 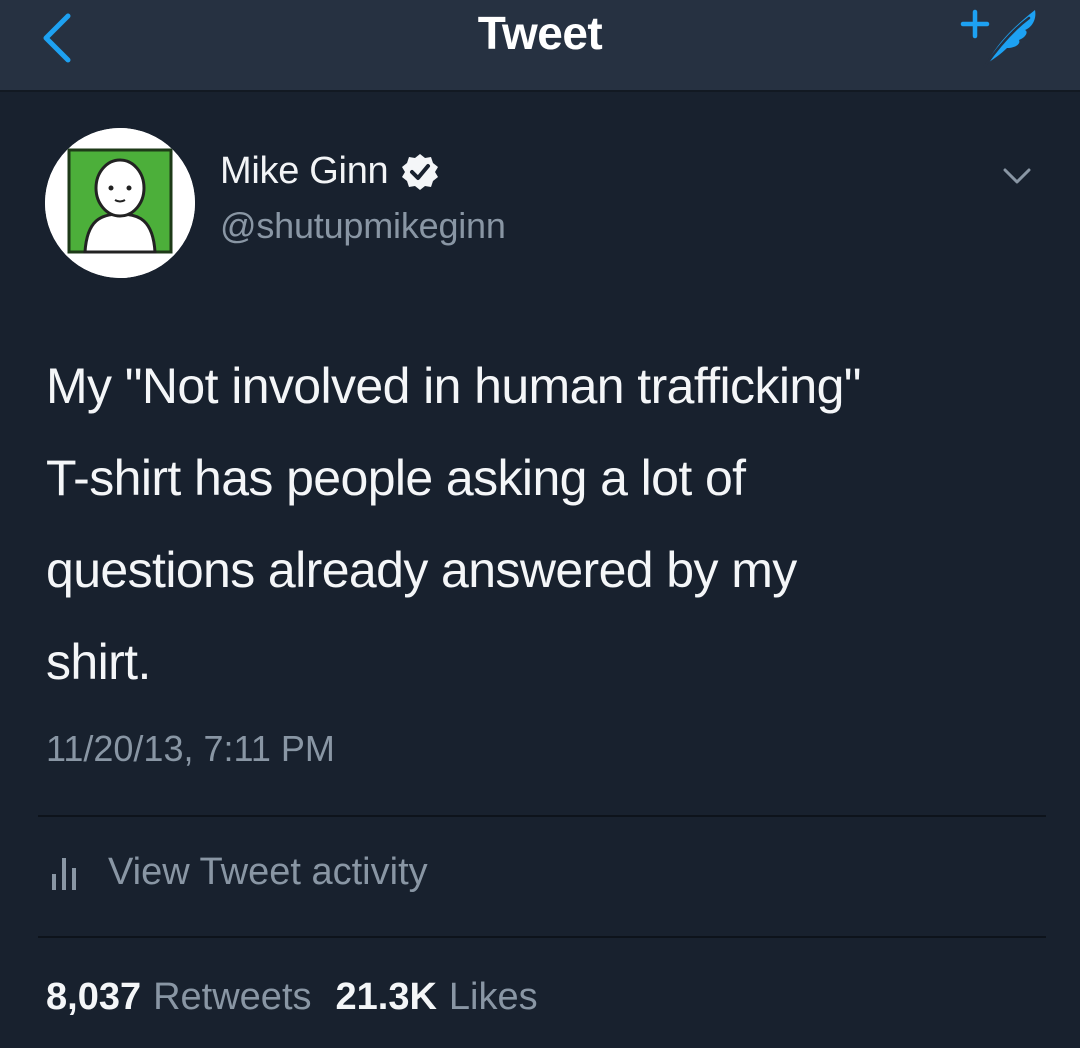 I want to click on view-tweet-activity-button: View Tweet activity, so click(x=237, y=872).